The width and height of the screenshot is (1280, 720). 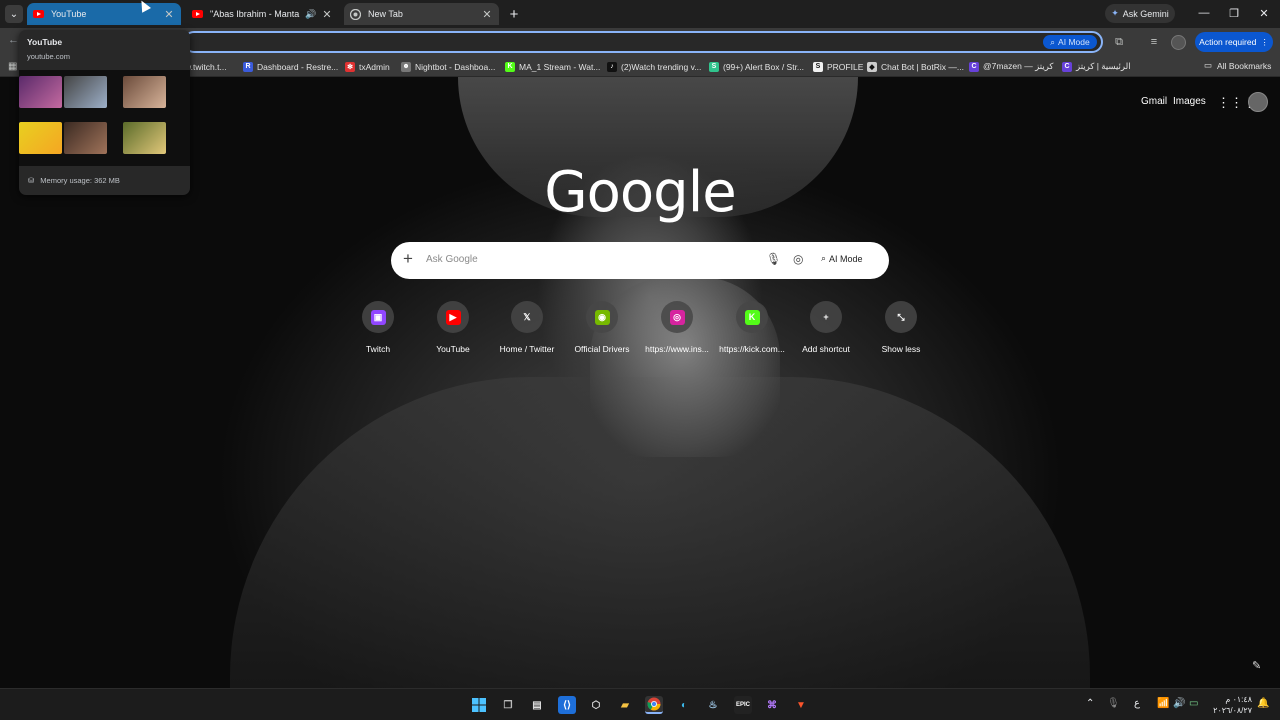 I want to click on minimize-button: —, so click(x=1204, y=13).